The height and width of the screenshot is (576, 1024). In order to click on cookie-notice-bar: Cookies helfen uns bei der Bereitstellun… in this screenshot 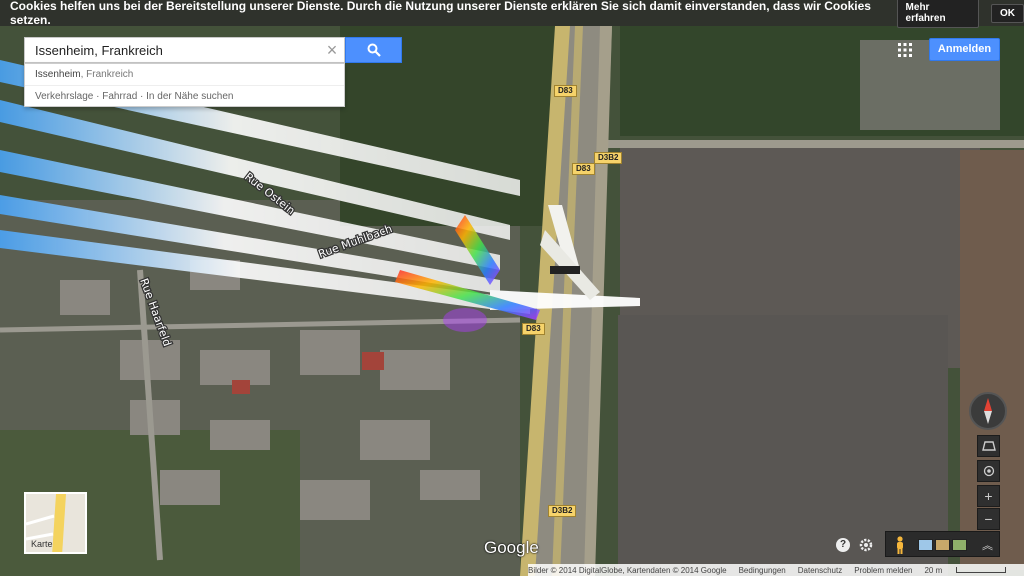, I will do `click(512, 14)`.